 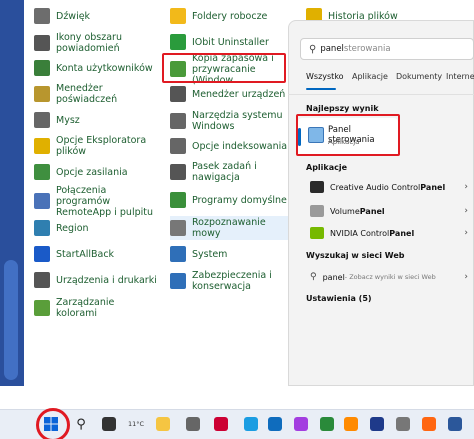 What do you see at coordinates (42, 280) in the screenshot?
I see `printer-icon` at bounding box center [42, 280].